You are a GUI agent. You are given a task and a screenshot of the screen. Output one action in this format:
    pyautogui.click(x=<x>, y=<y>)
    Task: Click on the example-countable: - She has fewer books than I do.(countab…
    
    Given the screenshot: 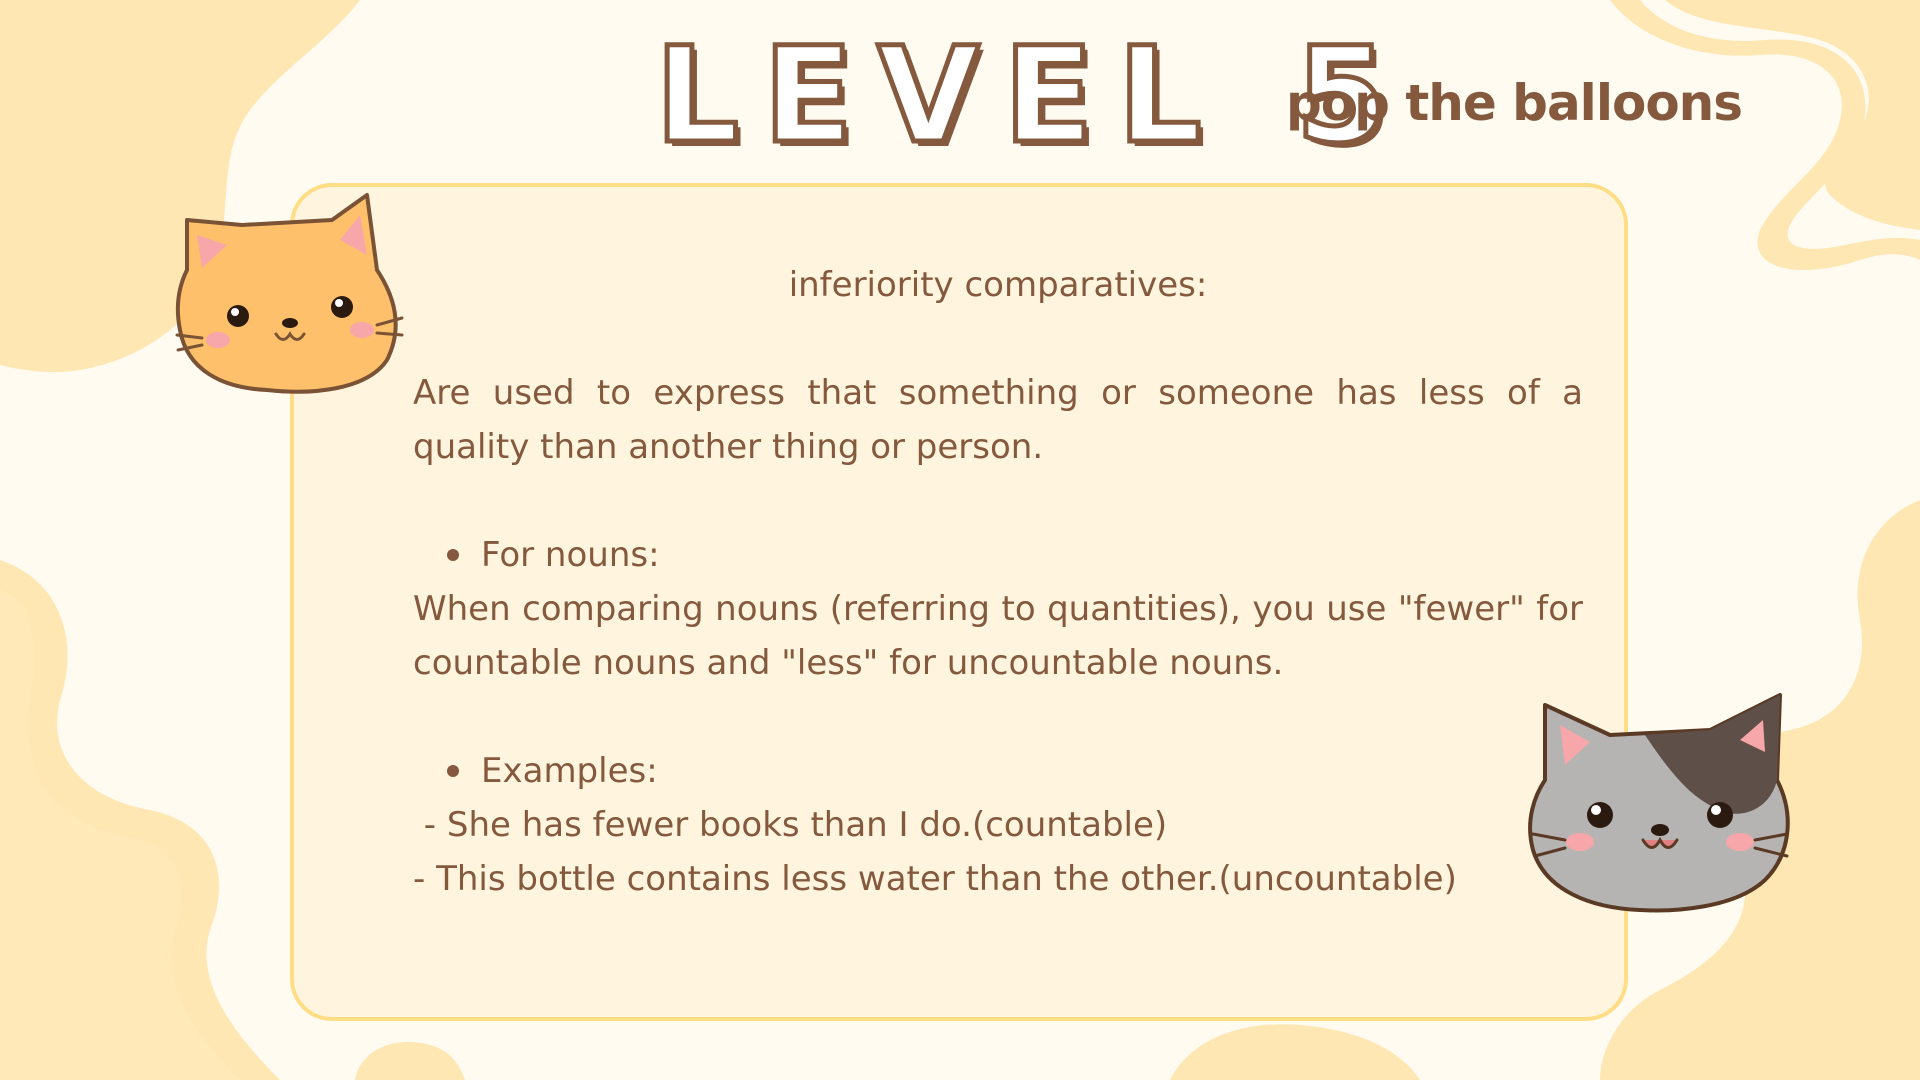 What is the action you would take?
    pyautogui.click(x=790, y=825)
    